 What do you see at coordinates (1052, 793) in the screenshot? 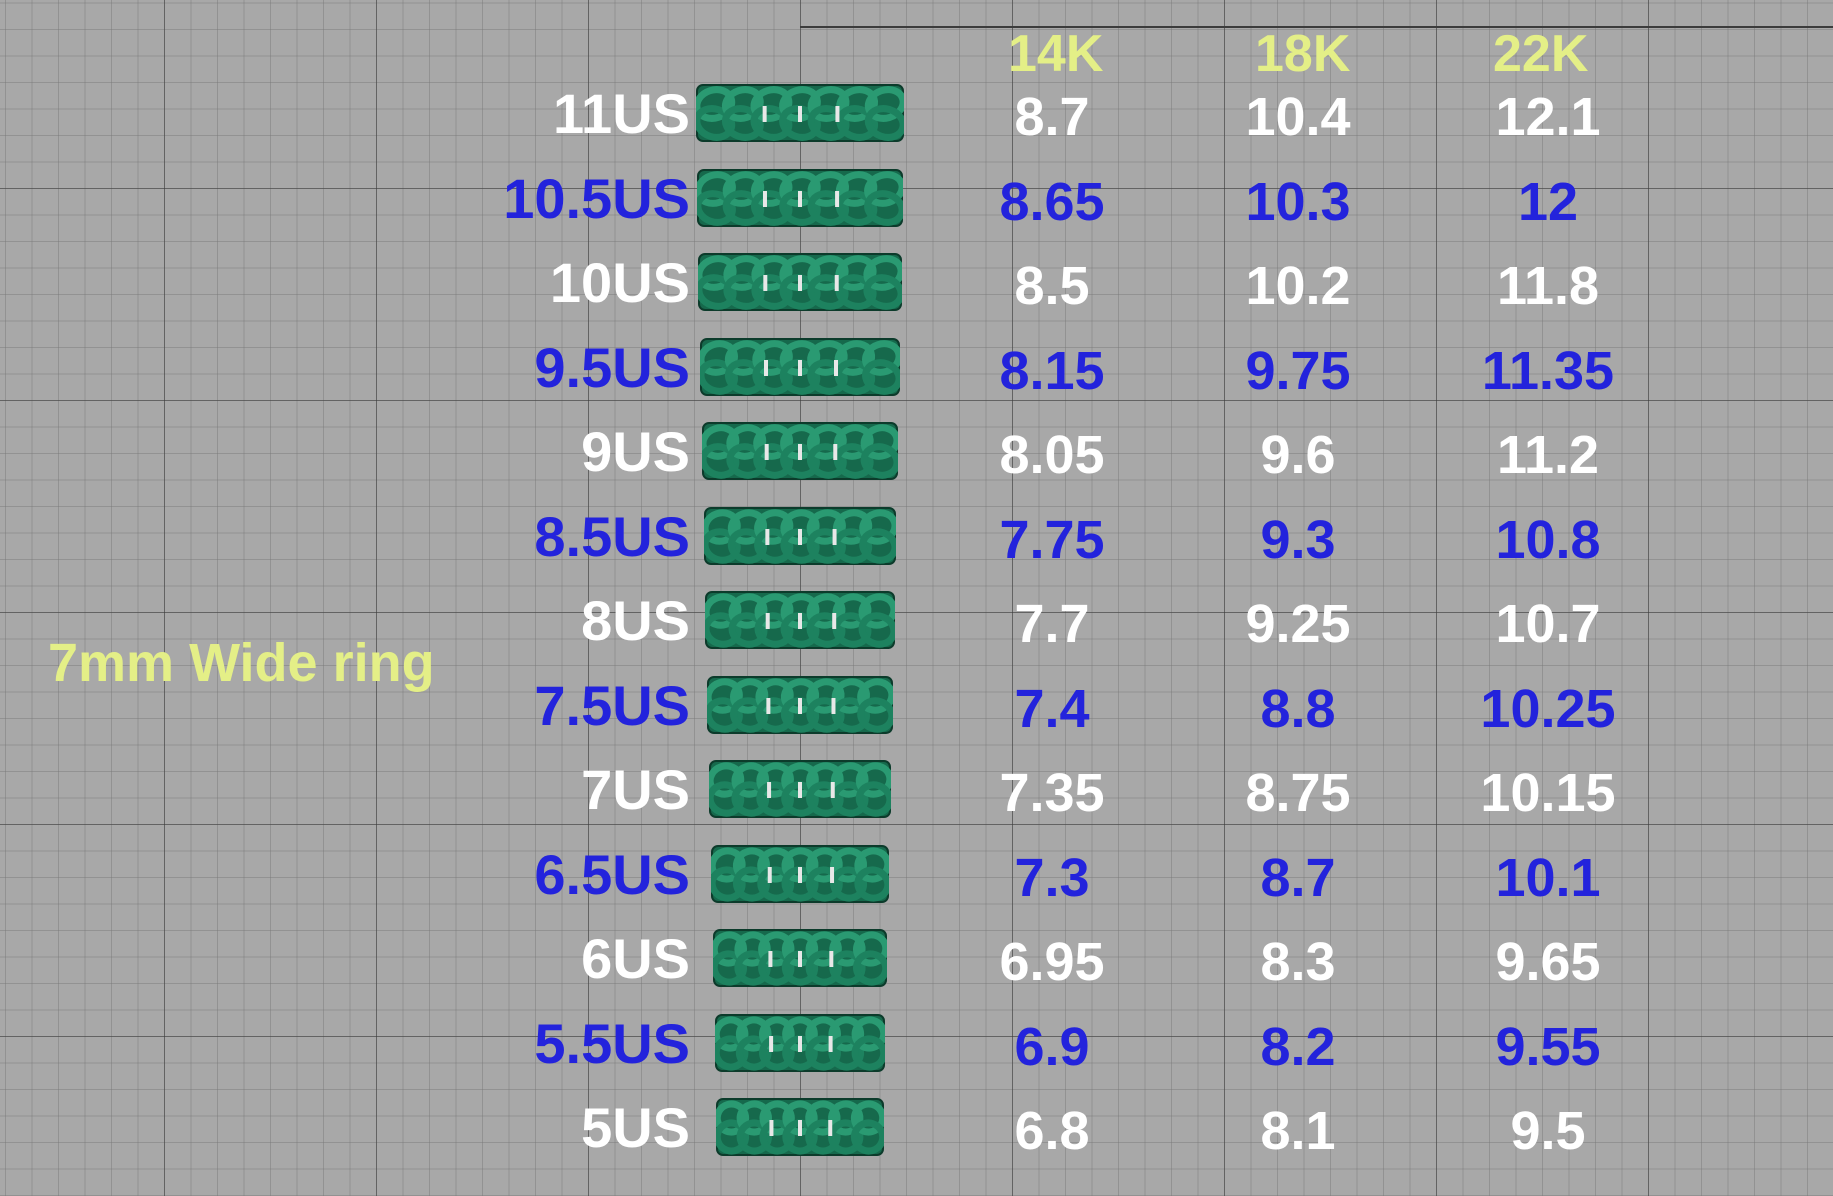
I see `weight-k14-value: 7.35` at bounding box center [1052, 793].